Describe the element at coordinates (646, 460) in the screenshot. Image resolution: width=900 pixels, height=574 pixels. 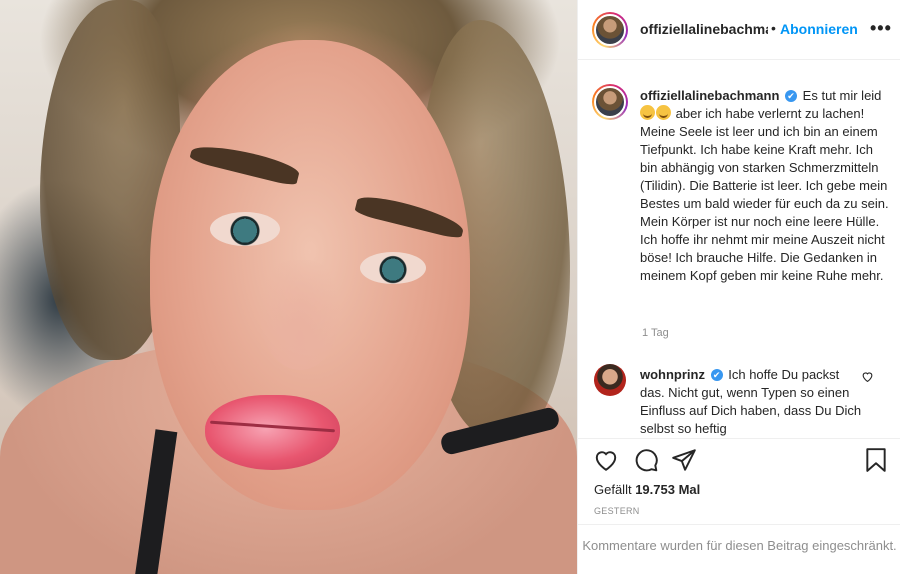
I see `comment-icon` at that location.